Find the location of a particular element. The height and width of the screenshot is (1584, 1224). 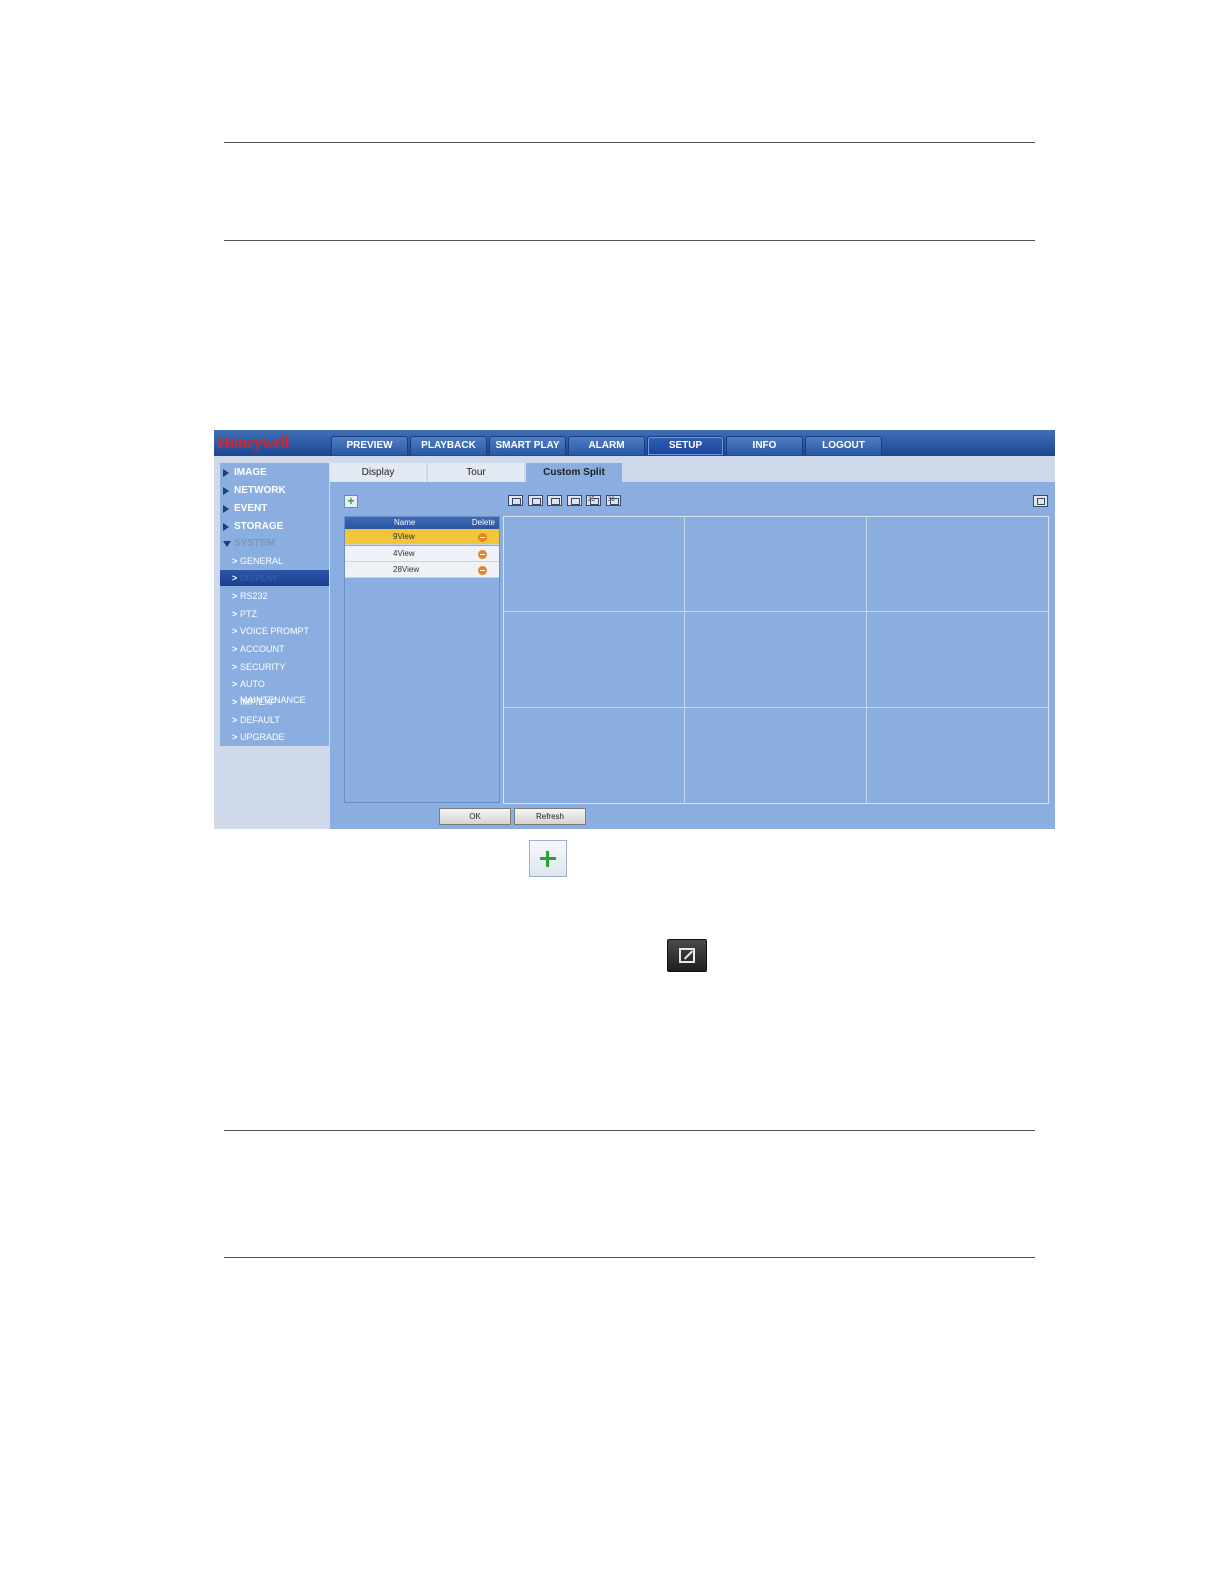

edit-split-icon is located at coordinates (1040, 501).